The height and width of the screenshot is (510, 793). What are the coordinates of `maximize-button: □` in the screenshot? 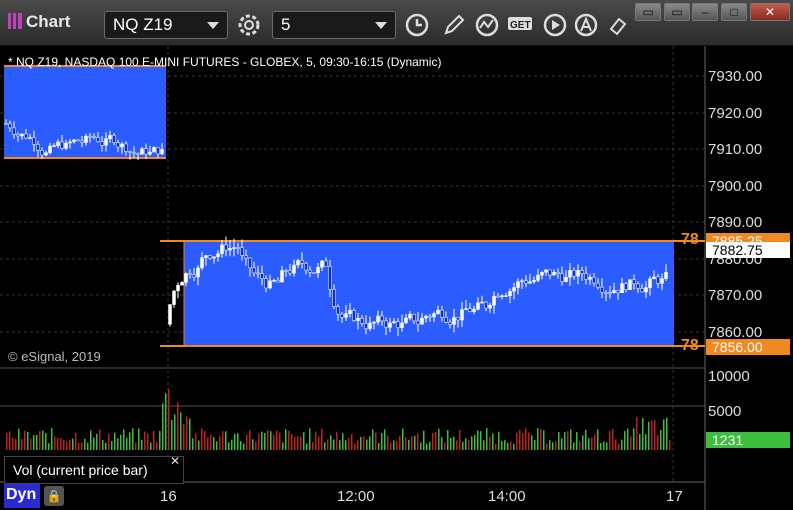 It's located at (734, 12).